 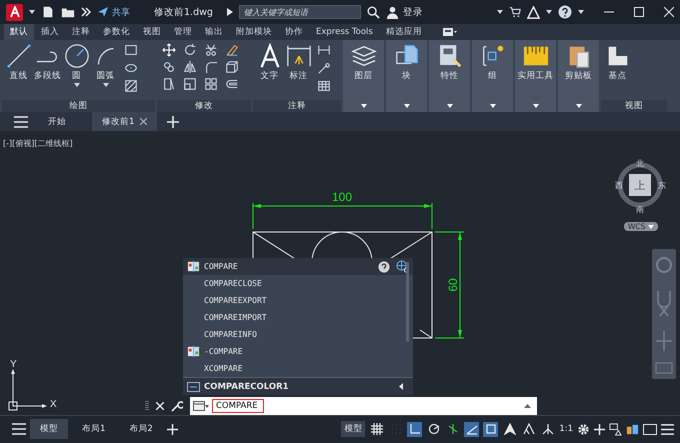 I want to click on panel-title: 绘图, so click(x=78, y=106).